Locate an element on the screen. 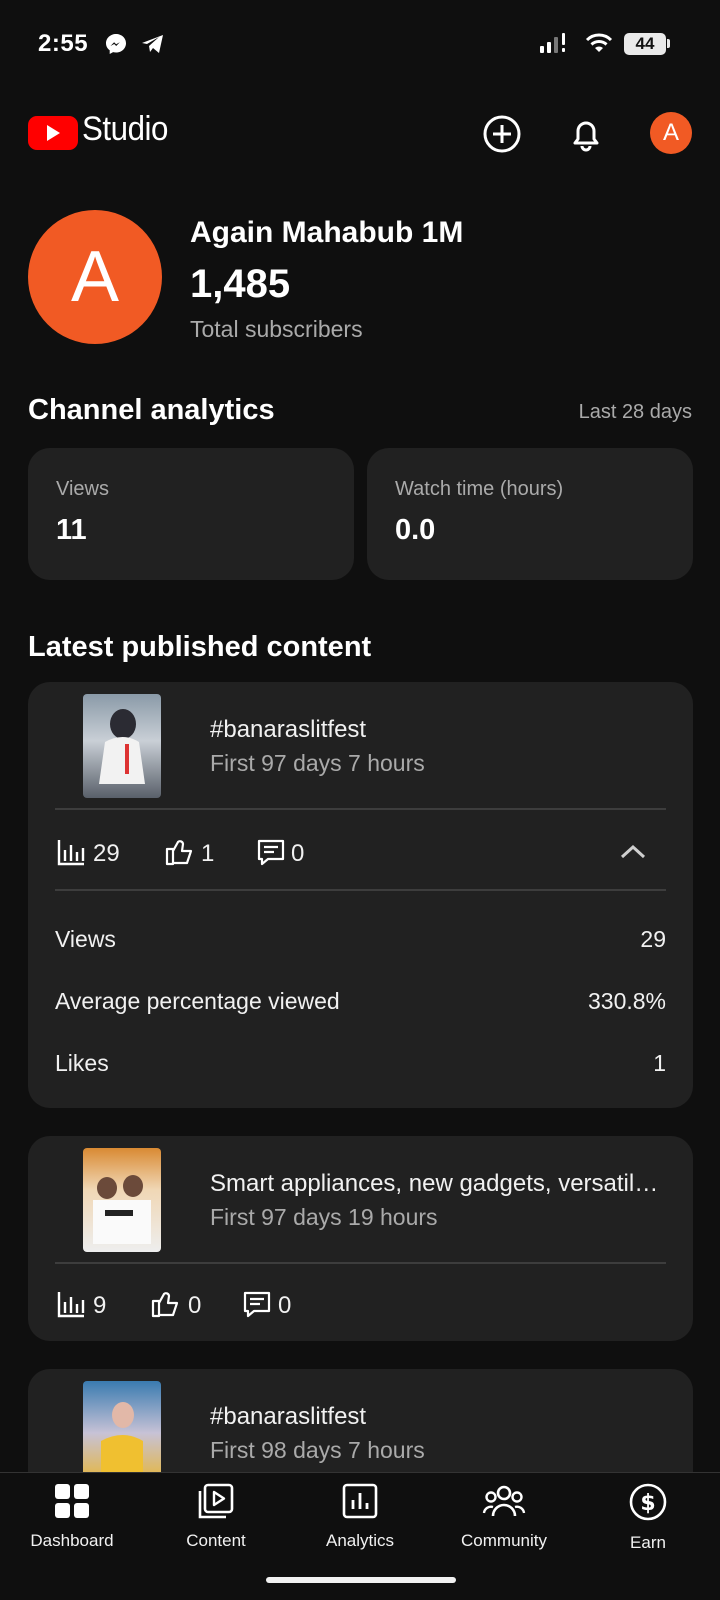 The image size is (720, 1600). detail-value: 29 is located at coordinates (653, 939).